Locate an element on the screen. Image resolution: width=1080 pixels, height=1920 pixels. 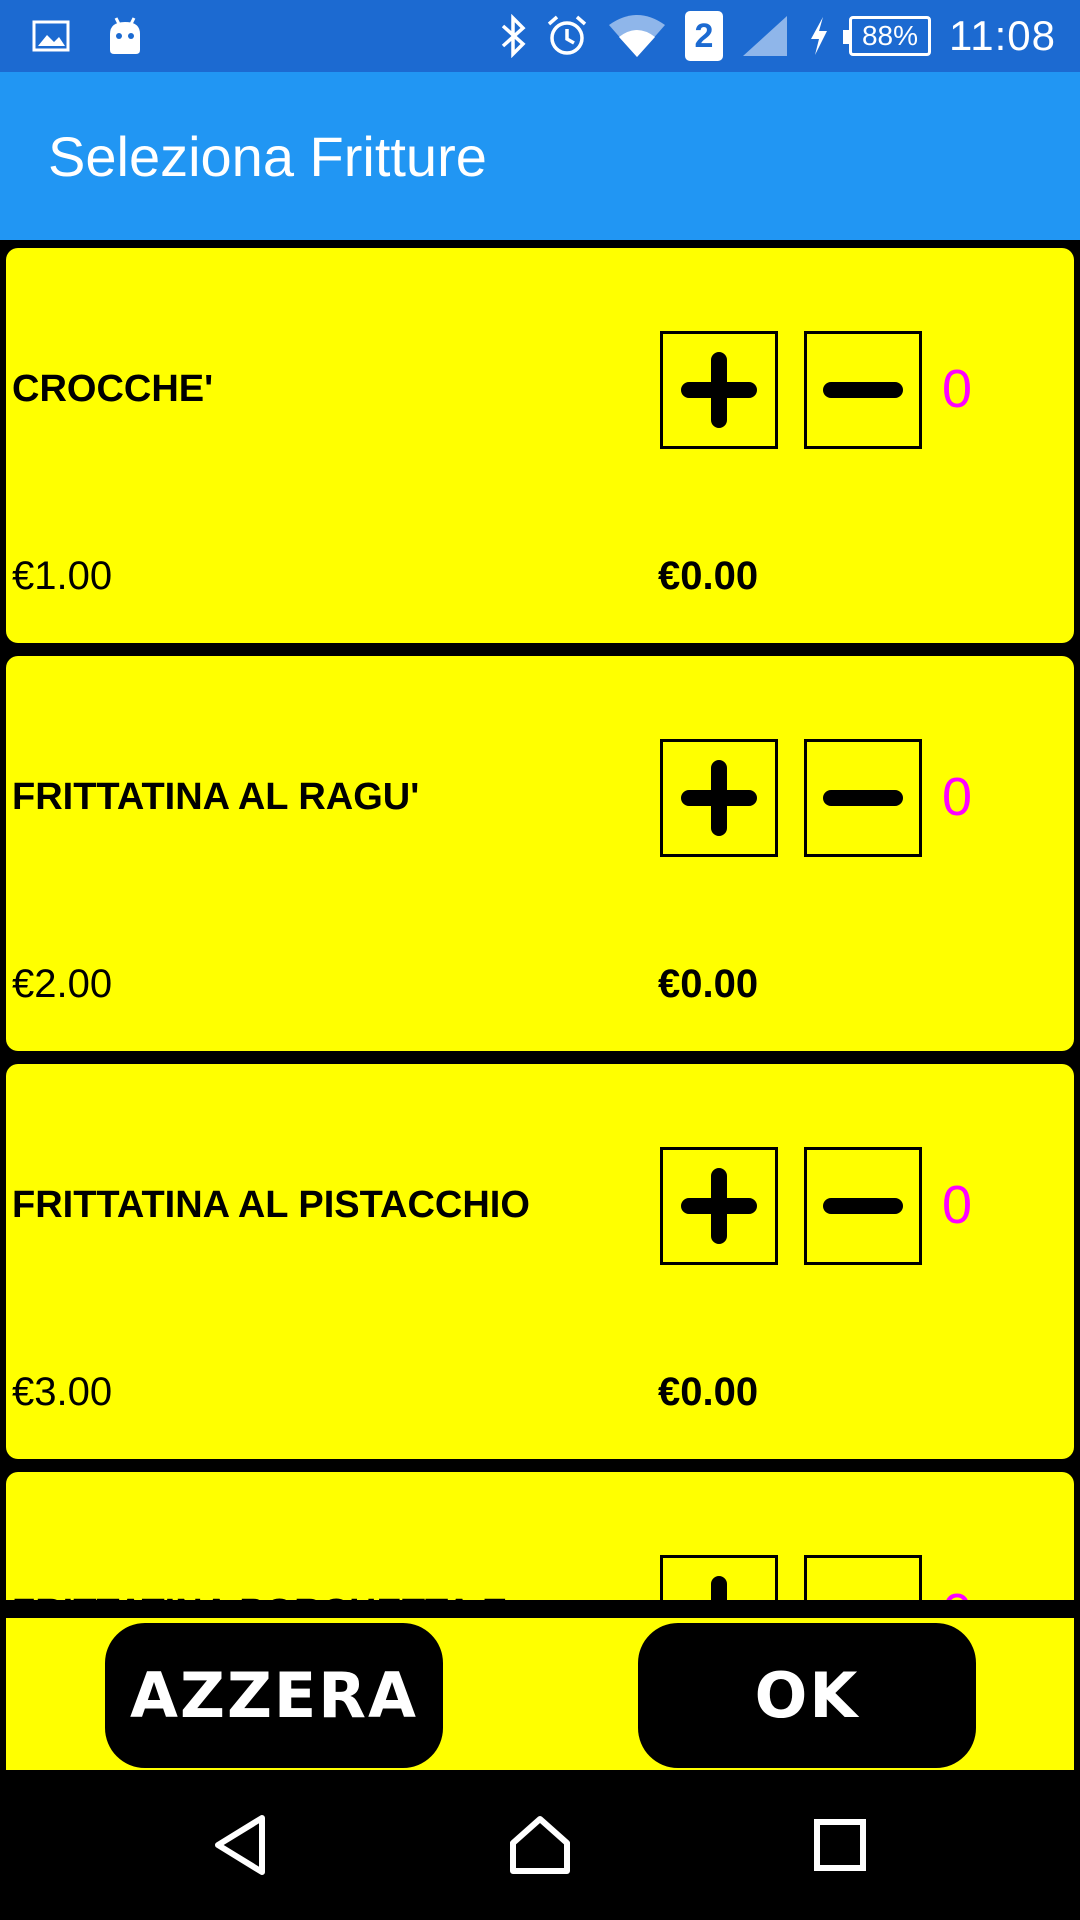
status-bar: 2 88% 11:08 is located at coordinates (540, 36).